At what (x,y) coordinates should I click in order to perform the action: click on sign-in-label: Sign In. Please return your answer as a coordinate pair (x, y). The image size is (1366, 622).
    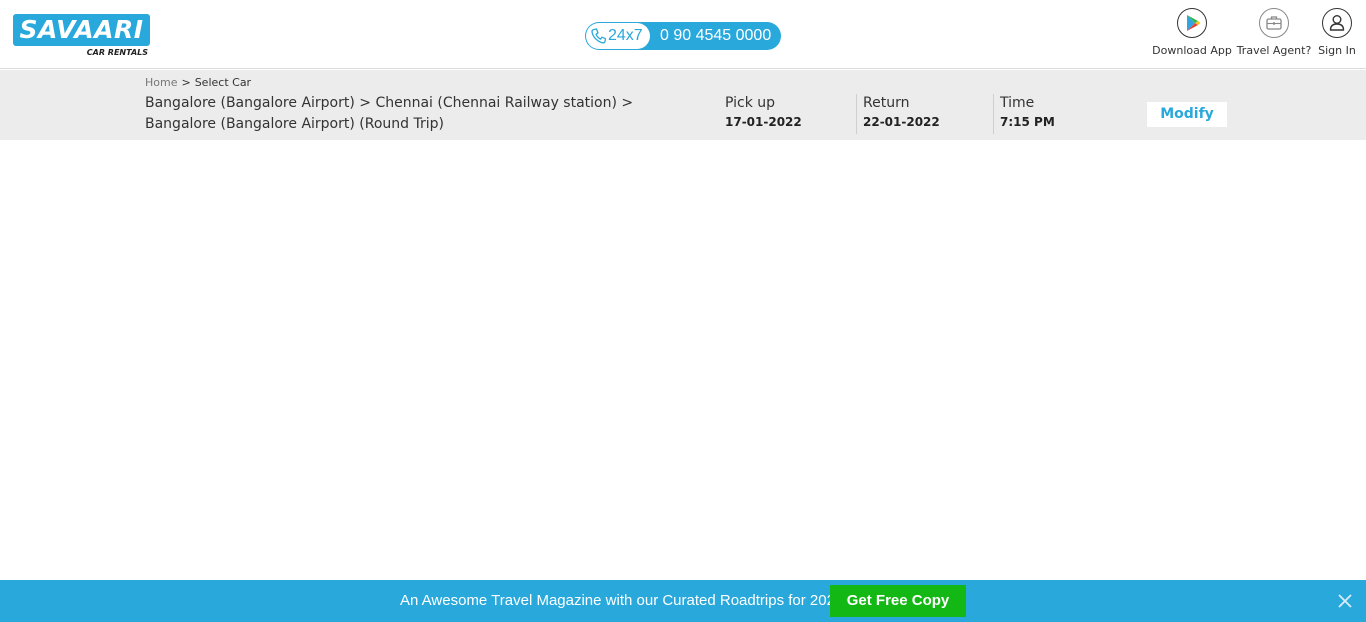
    Looking at the image, I should click on (1337, 50).